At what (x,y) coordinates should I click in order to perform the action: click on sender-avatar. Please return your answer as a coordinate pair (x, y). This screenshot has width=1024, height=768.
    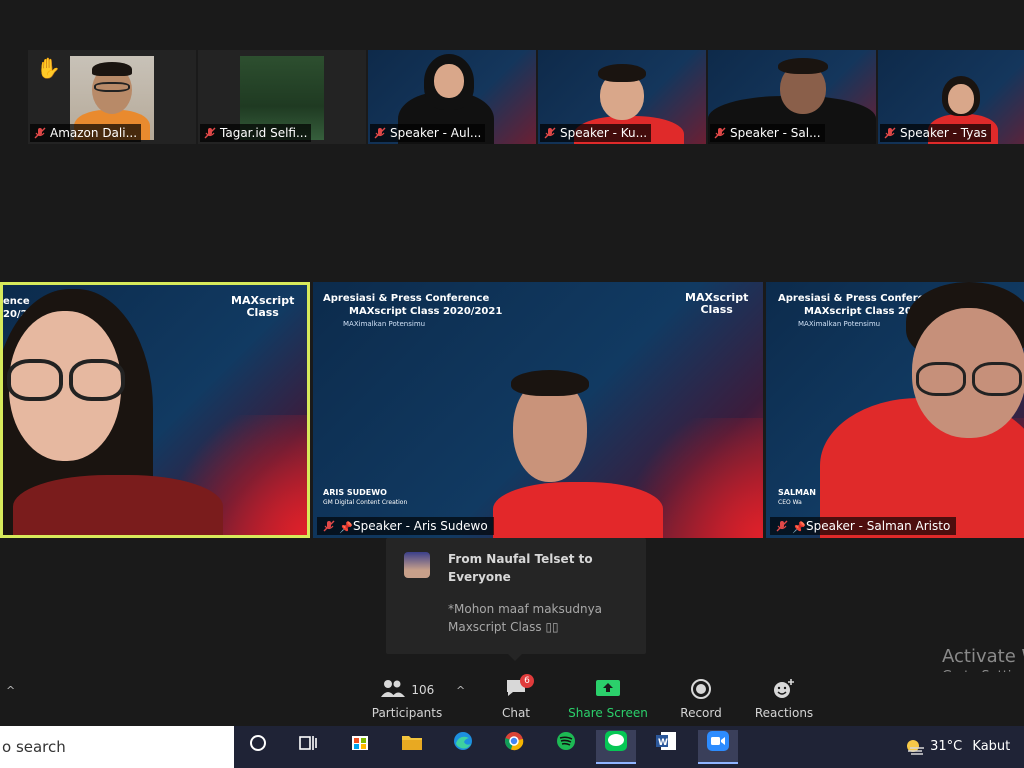
    Looking at the image, I should click on (417, 565).